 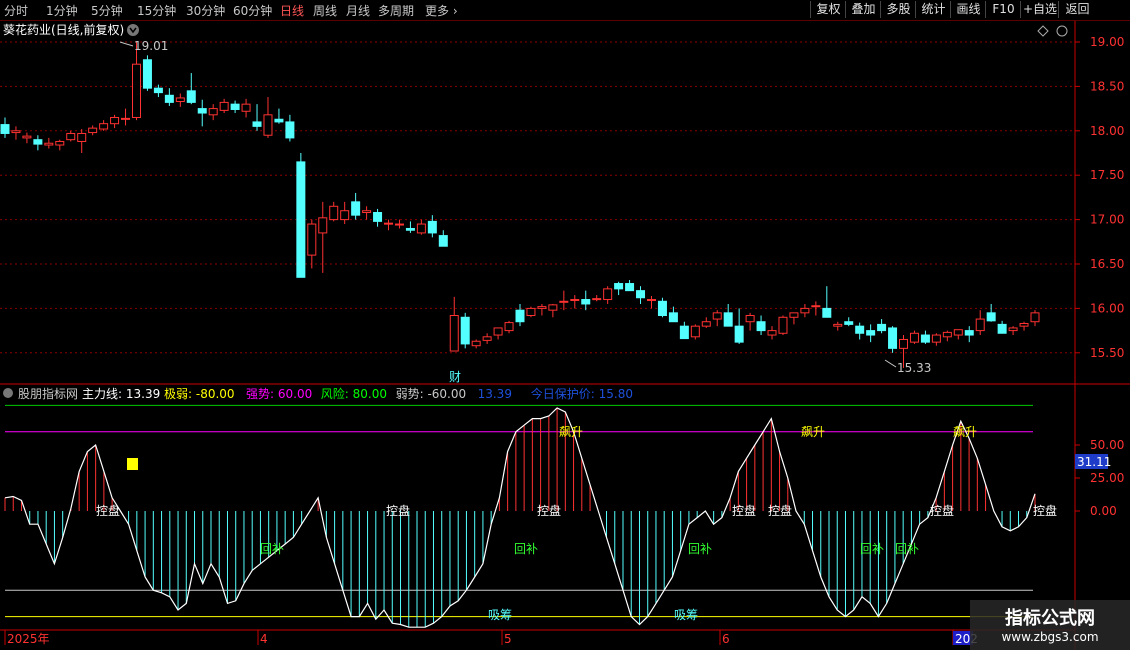 What do you see at coordinates (133, 30) in the screenshot?
I see `title-dropdown-icon` at bounding box center [133, 30].